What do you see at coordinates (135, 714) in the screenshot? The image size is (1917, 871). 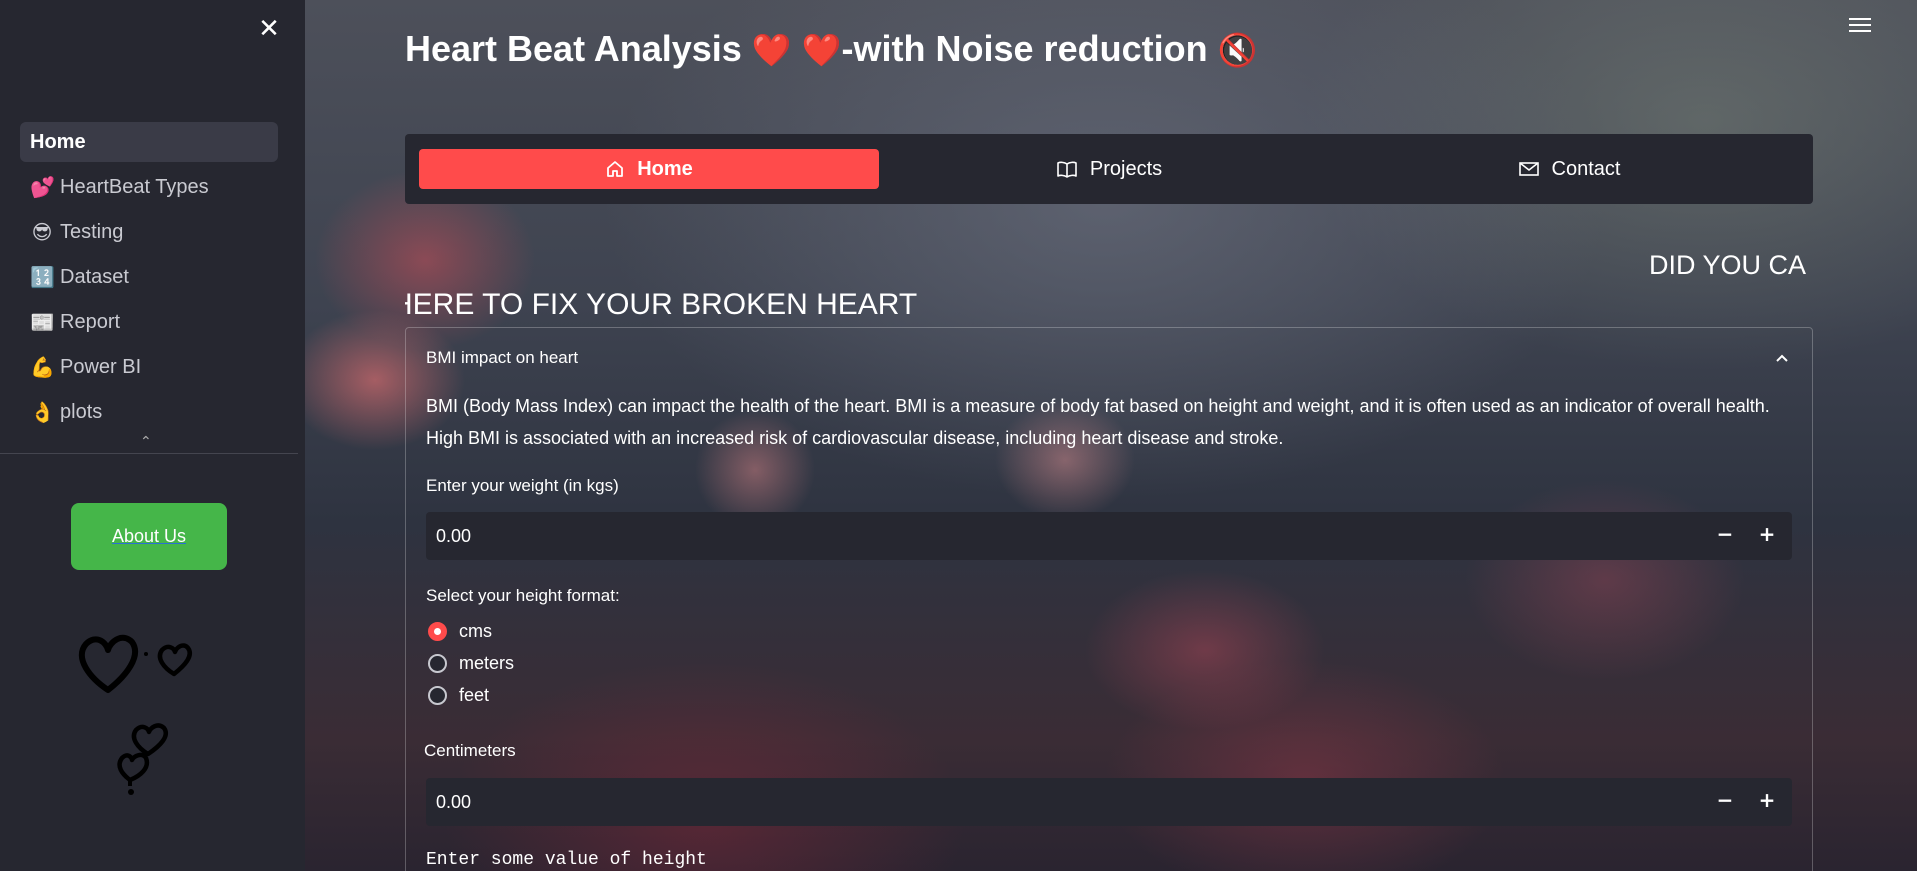 I see `hearts-doodle-icon` at bounding box center [135, 714].